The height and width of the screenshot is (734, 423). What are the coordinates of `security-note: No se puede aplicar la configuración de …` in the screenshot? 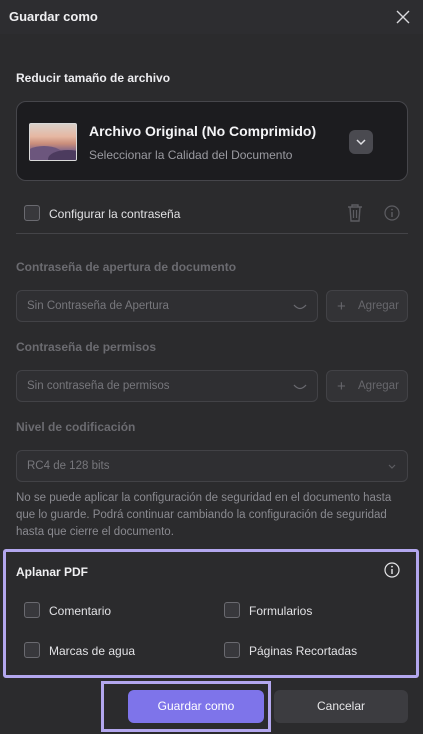 It's located at (204, 515).